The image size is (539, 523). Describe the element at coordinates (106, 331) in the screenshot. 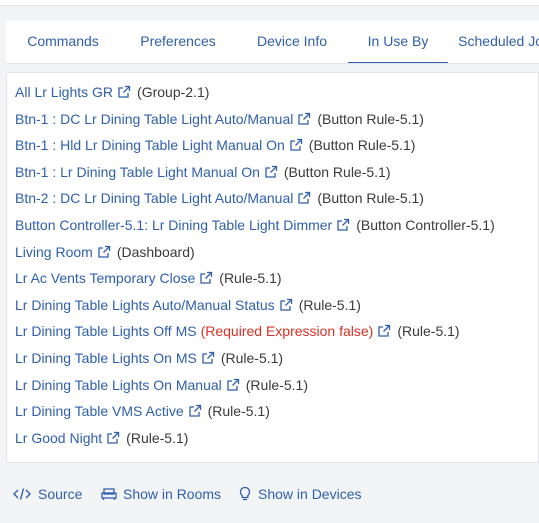

I see `item-link: Lr Dining Table Lights Off MS` at that location.